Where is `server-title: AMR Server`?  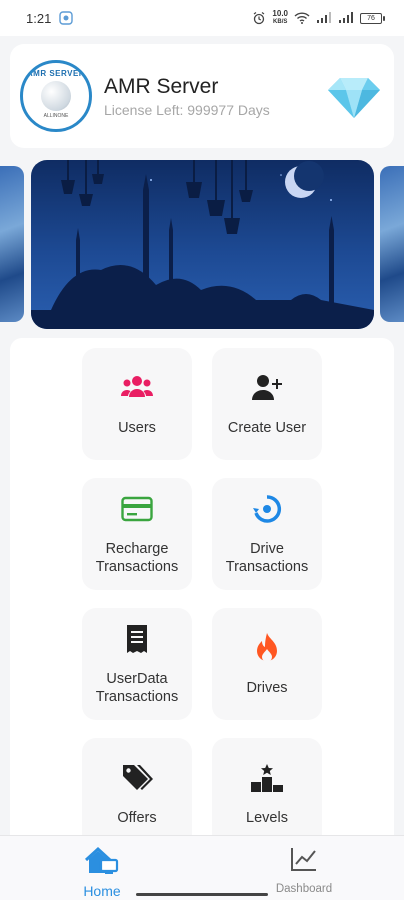 server-title: AMR Server is located at coordinates (161, 86).